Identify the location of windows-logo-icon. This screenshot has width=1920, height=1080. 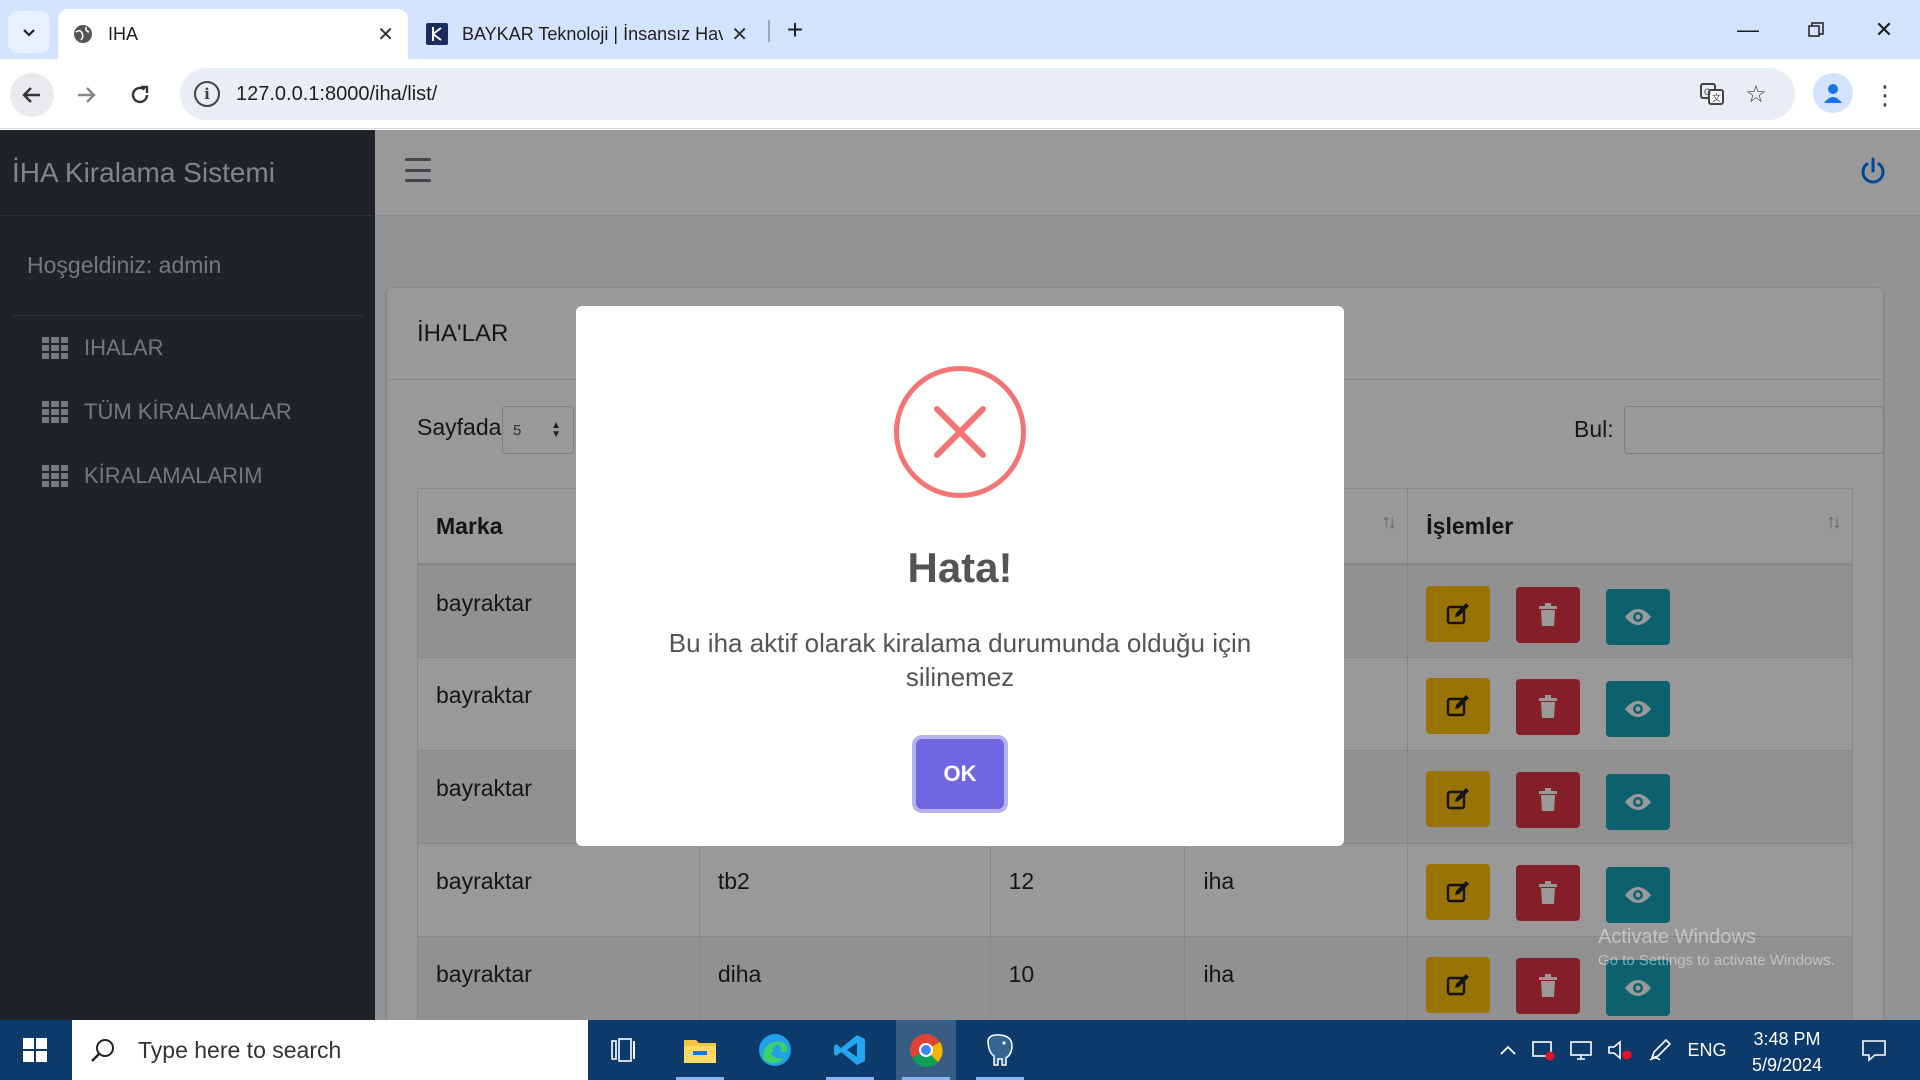
(35, 1050).